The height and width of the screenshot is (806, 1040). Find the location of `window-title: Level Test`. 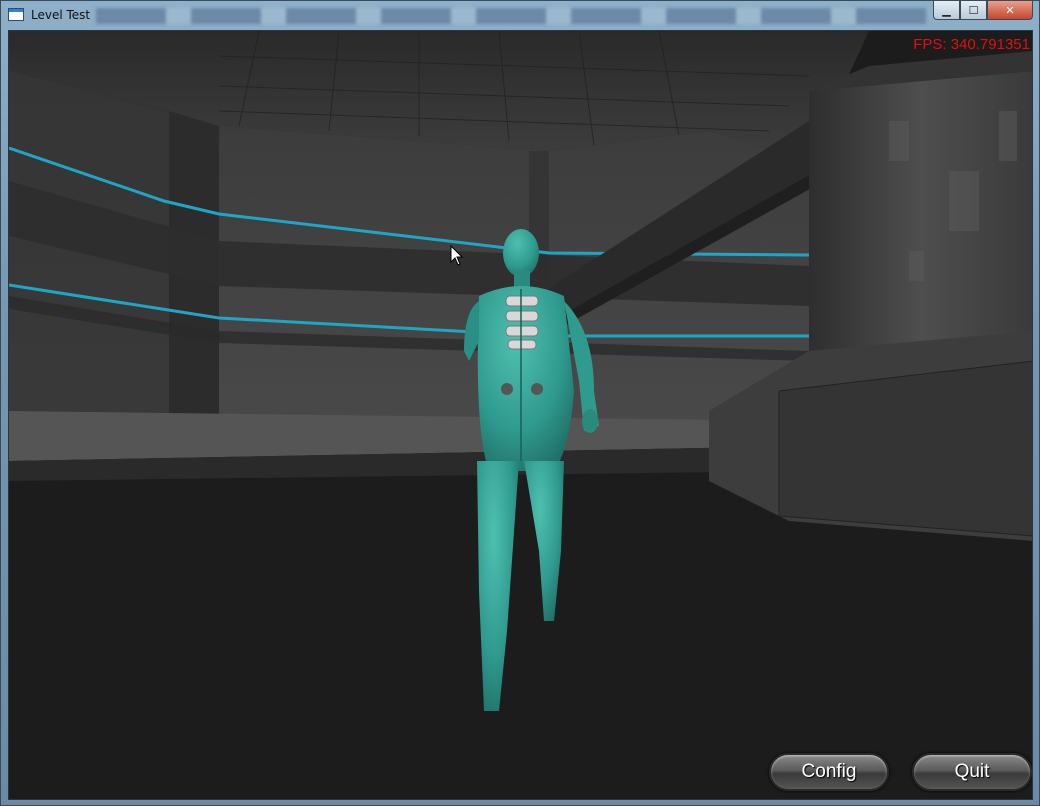

window-title: Level Test is located at coordinates (61, 15).